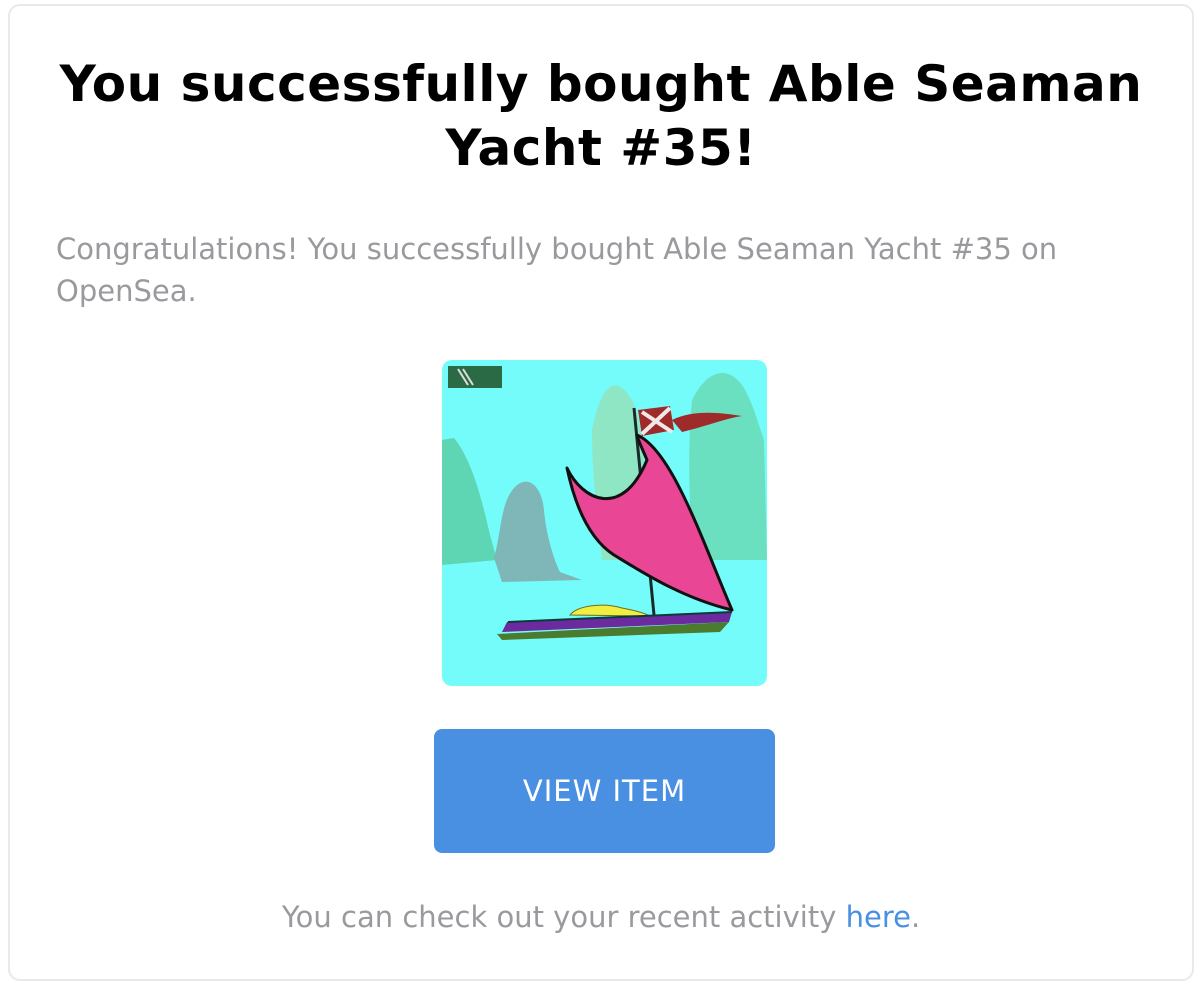  Describe the element at coordinates (878, 917) in the screenshot. I see `recent-activity-link: here` at that location.